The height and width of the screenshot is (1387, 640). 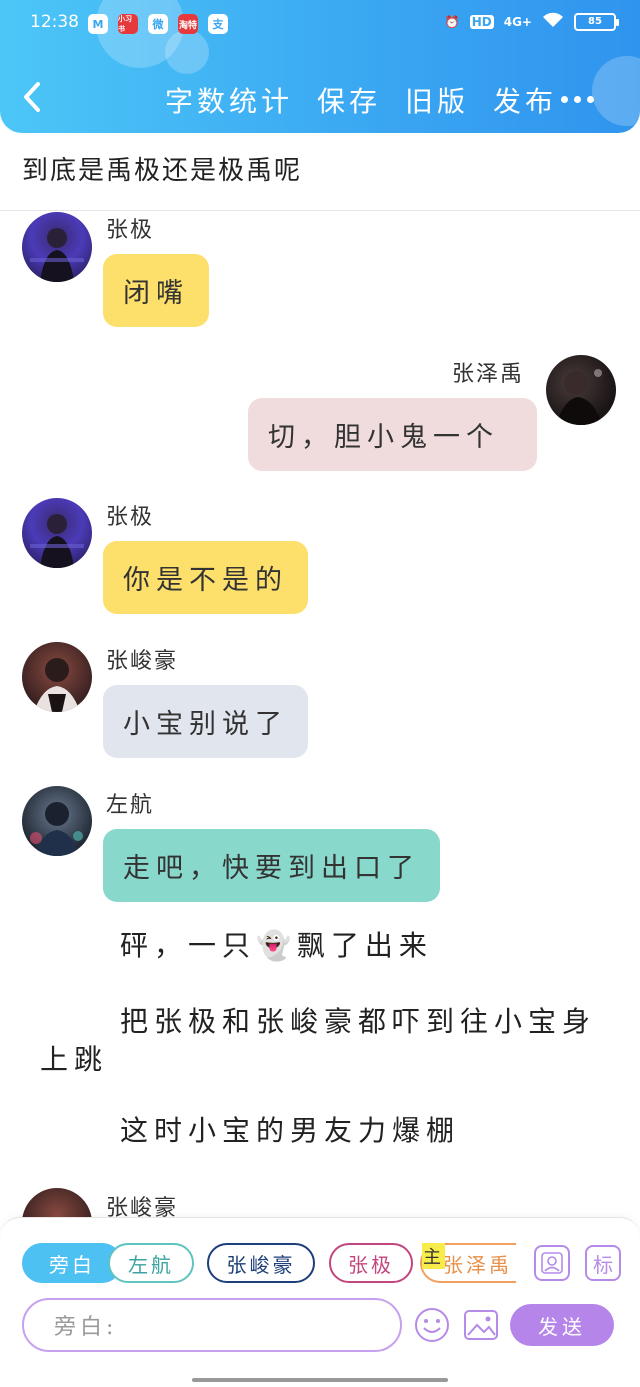 What do you see at coordinates (579, 99) in the screenshot?
I see `more-icon` at bounding box center [579, 99].